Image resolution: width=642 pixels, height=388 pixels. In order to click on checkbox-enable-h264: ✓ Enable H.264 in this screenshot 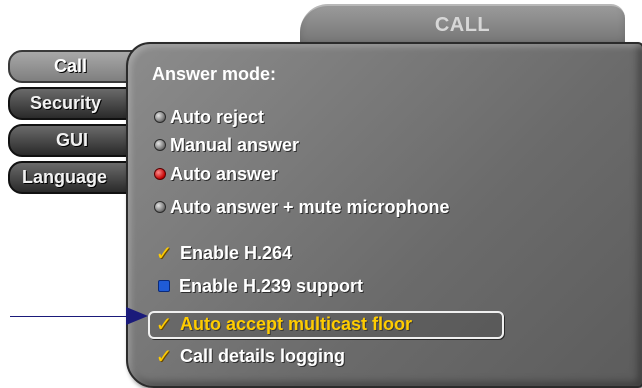, I will do `click(223, 253)`.